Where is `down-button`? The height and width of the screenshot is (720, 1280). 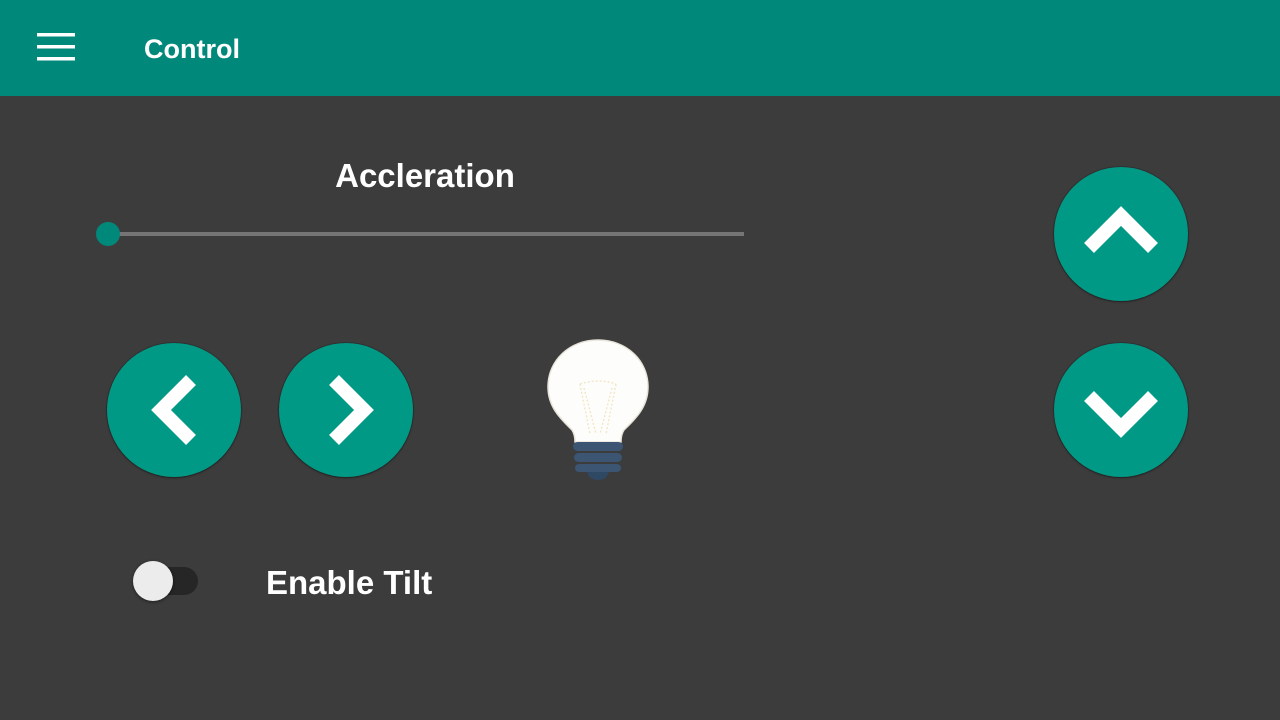 down-button is located at coordinates (1121, 410).